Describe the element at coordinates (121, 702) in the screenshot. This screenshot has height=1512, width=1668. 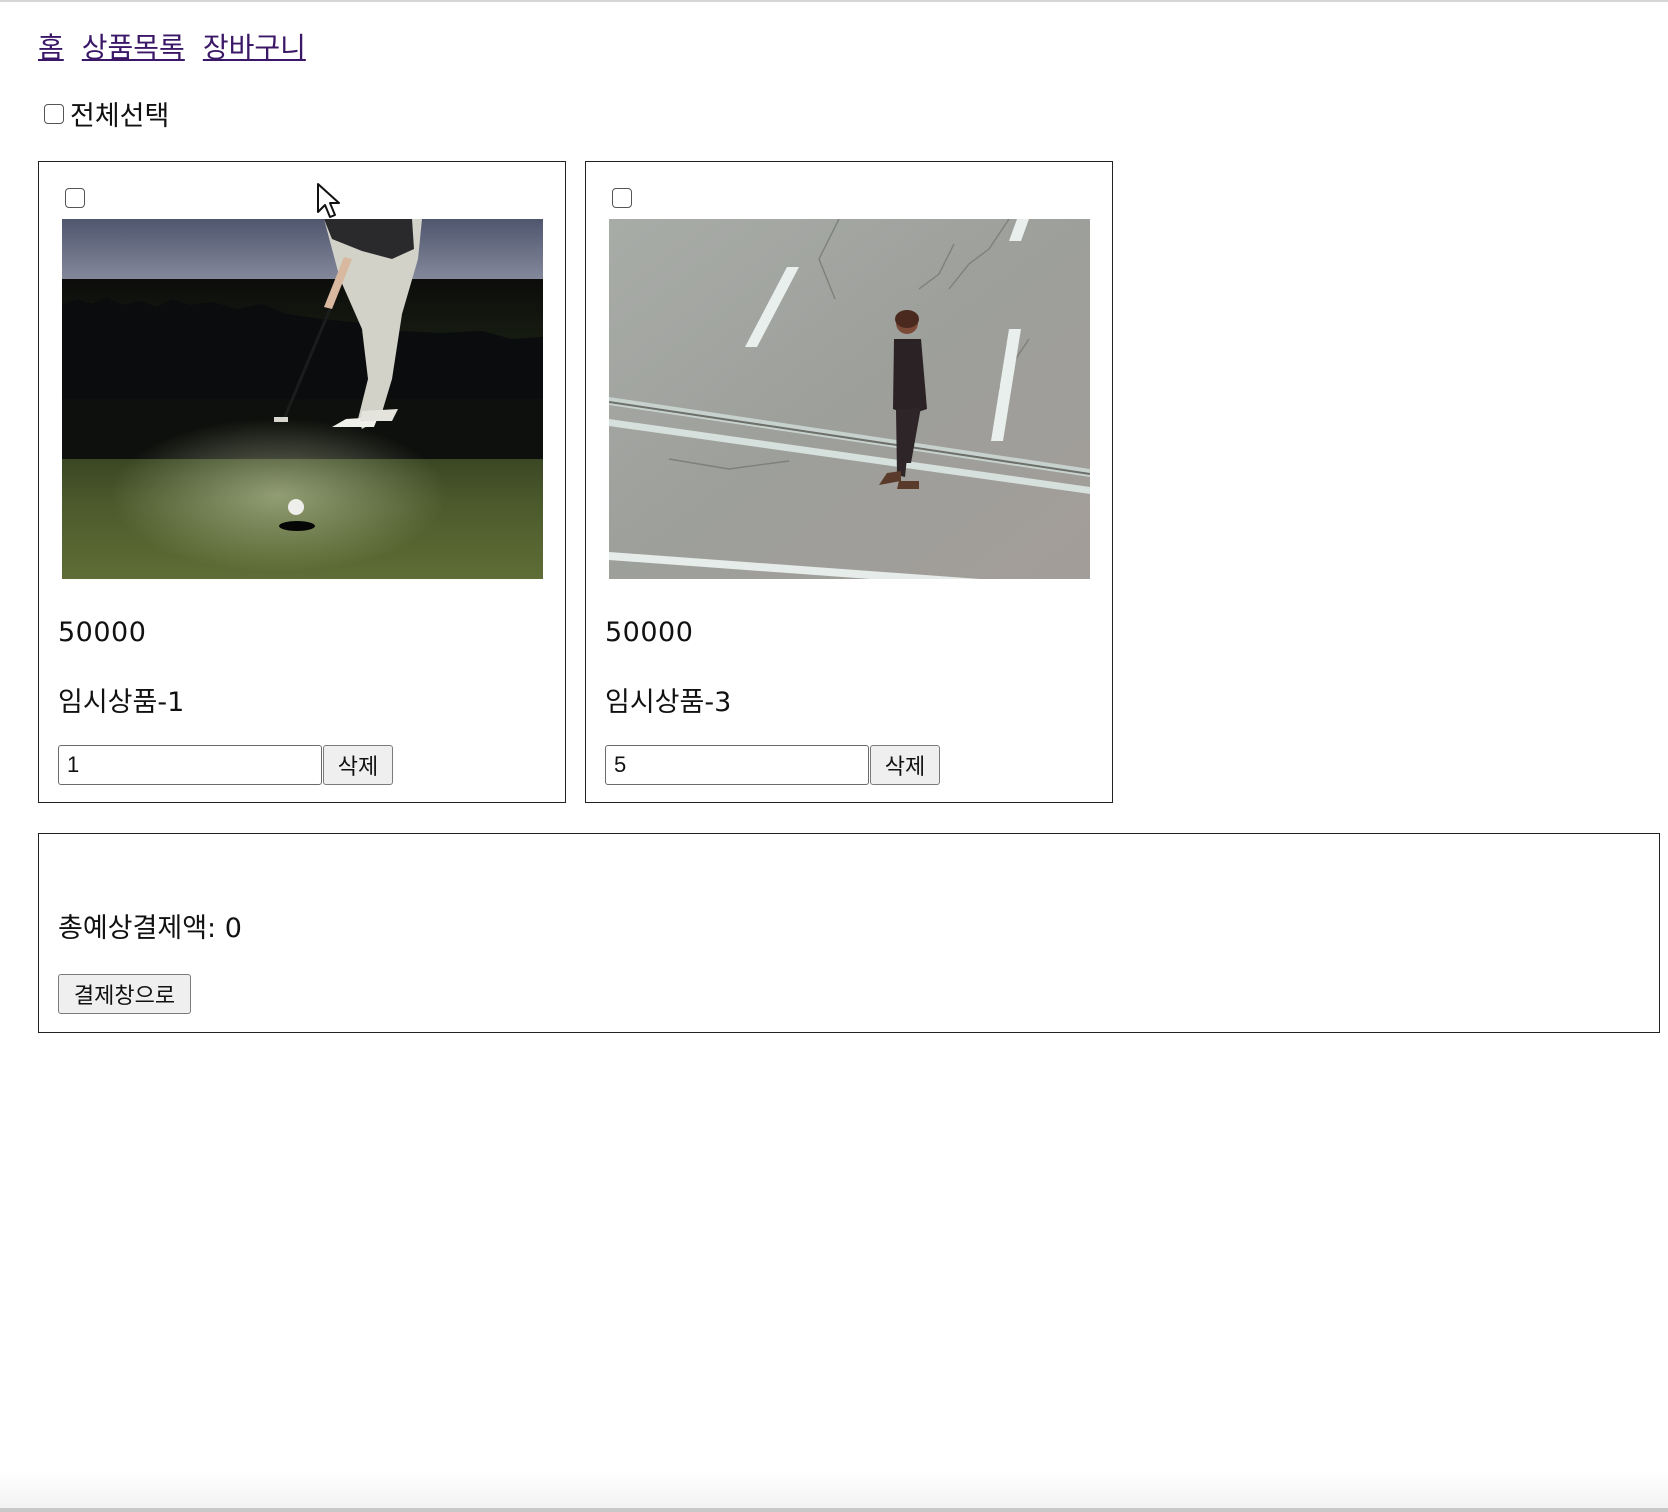
I see `item-name: 임시상품-1` at that location.